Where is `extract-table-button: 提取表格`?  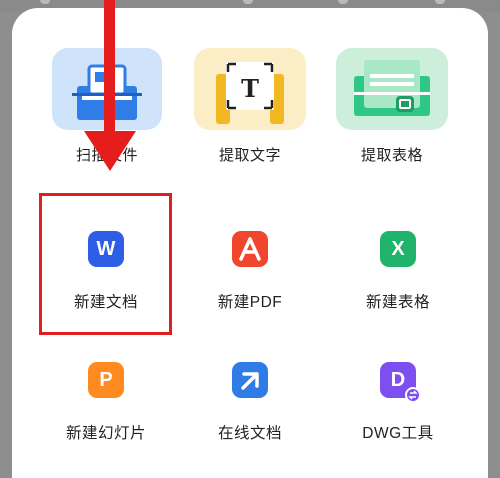
extract-table-button: 提取表格 is located at coordinates (392, 106).